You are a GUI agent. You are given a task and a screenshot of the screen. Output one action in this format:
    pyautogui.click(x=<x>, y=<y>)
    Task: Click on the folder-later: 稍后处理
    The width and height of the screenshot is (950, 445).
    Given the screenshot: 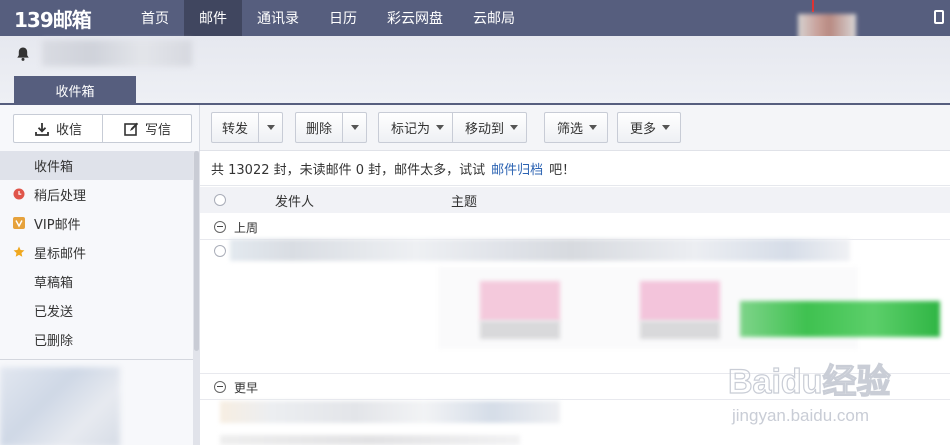 What is the action you would take?
    pyautogui.click(x=96, y=194)
    